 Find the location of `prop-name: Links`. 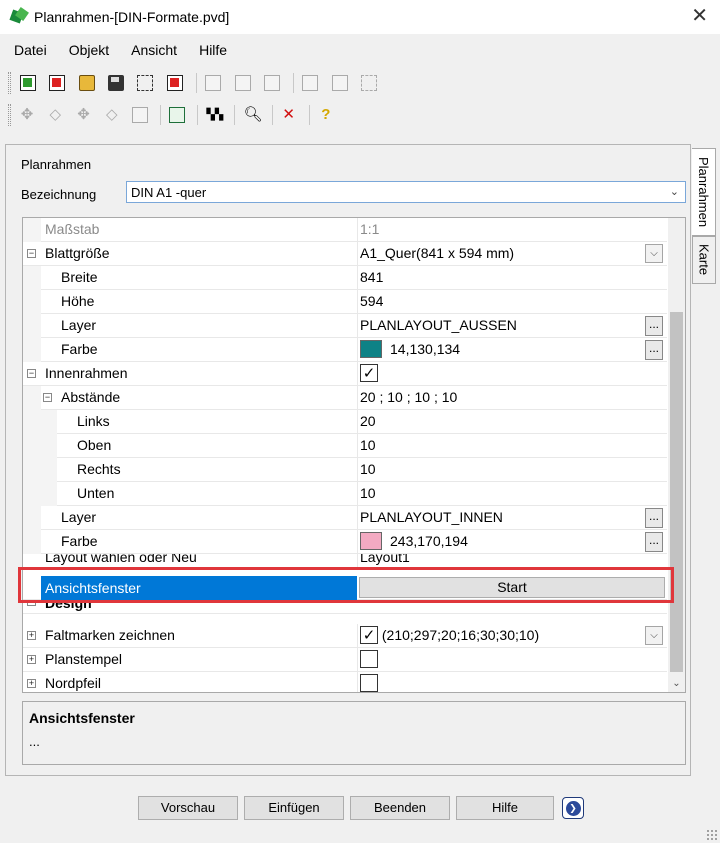

prop-name: Links is located at coordinates (93, 421).